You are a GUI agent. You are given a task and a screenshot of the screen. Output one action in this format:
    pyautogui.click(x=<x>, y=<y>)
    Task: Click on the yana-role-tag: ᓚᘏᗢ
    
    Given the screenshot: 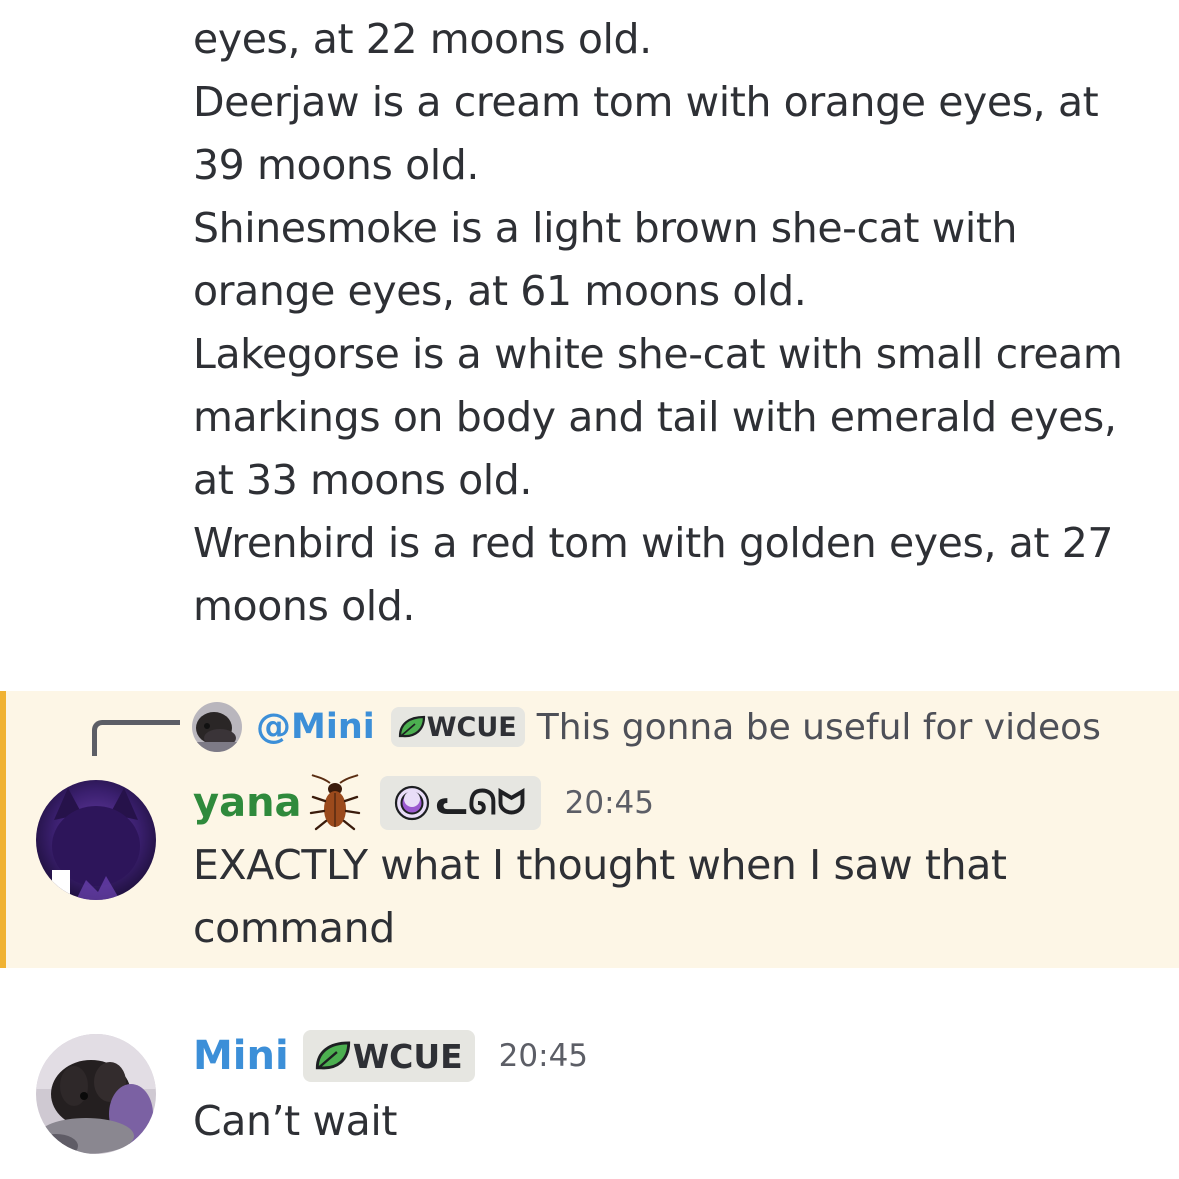 What is the action you would take?
    pyautogui.click(x=460, y=803)
    